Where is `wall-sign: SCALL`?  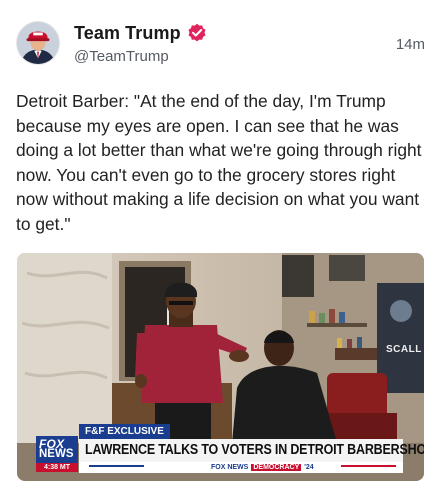
wall-sign: SCALL is located at coordinates (404, 349).